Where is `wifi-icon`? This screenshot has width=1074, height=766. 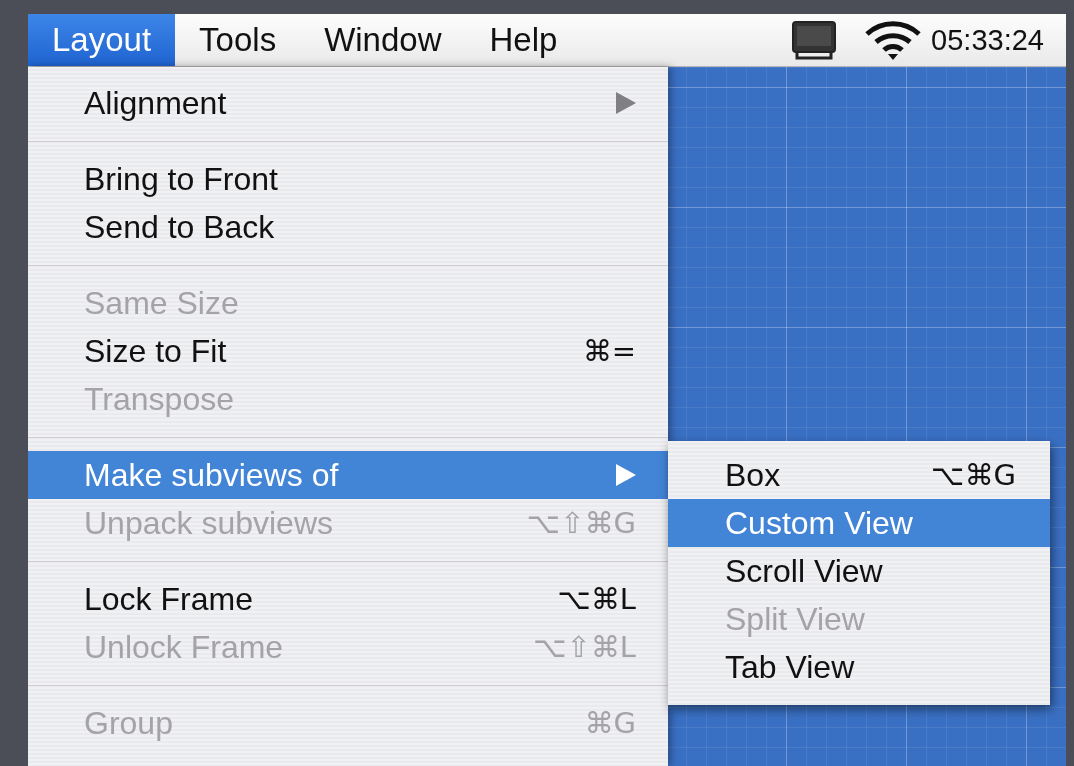 wifi-icon is located at coordinates (893, 40).